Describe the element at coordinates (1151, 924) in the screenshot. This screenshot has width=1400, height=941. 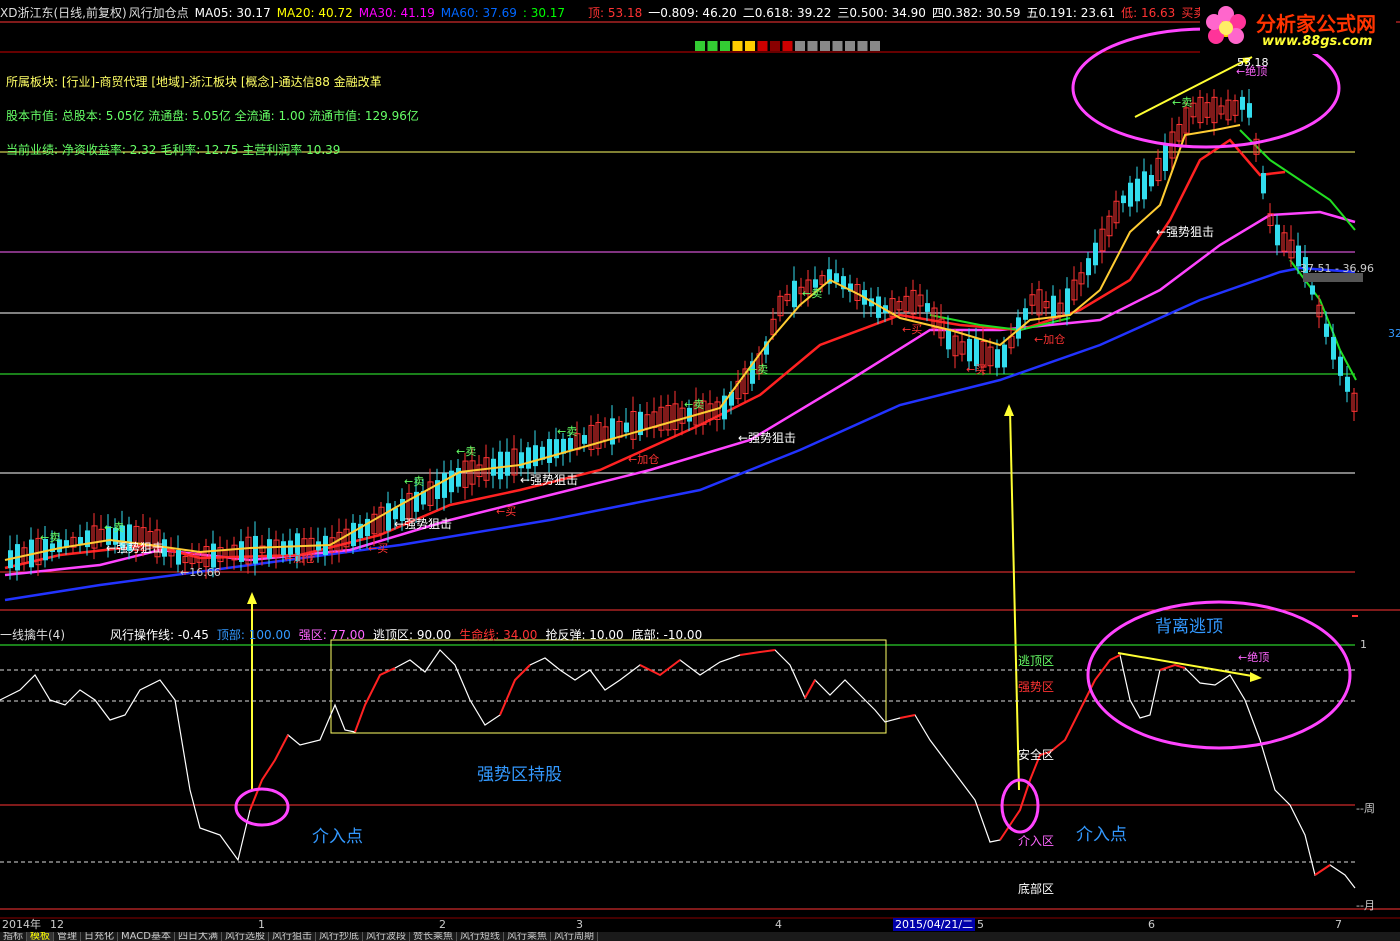
I see `axis-label: 6` at that location.